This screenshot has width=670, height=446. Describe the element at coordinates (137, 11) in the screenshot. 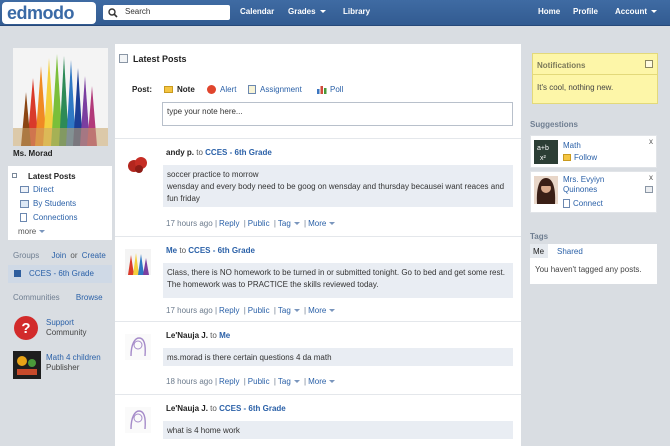

I see `search-input: Search` at that location.